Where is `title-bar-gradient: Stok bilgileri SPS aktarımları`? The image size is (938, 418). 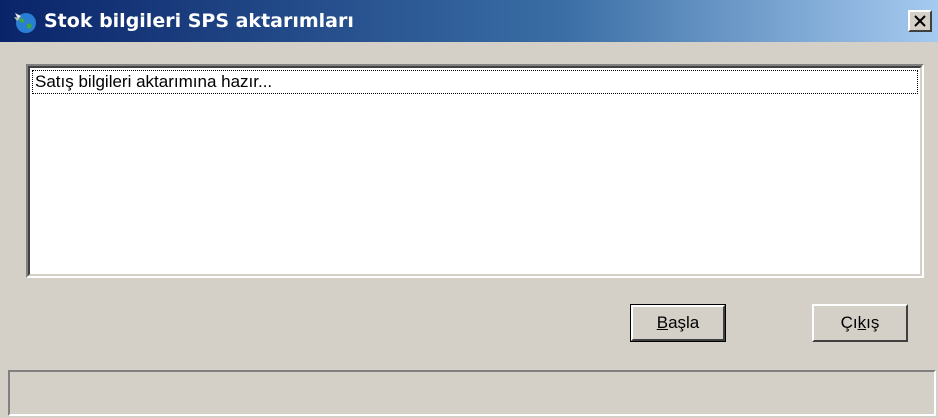
title-bar-gradient: Stok bilgileri SPS aktarımları is located at coordinates (469, 21).